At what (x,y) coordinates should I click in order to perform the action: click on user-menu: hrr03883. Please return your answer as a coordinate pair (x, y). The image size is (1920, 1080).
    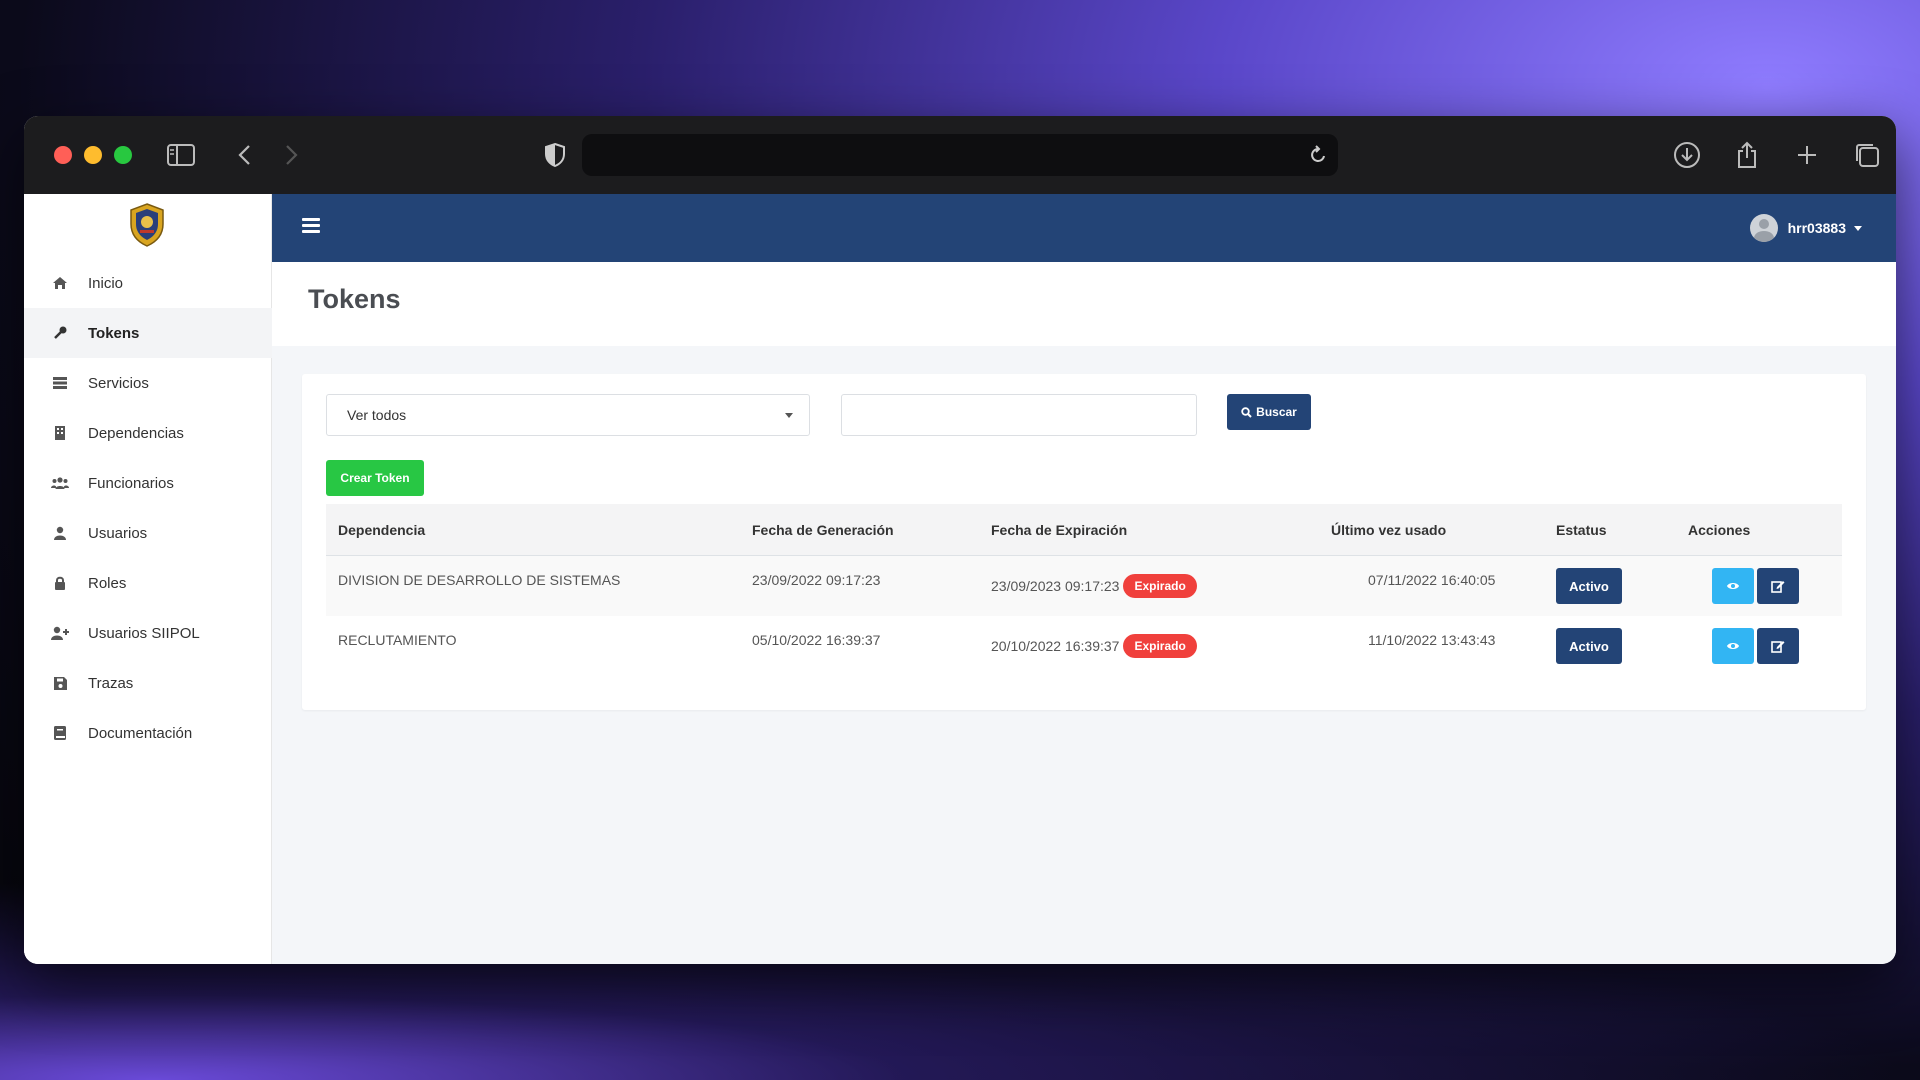
    Looking at the image, I should click on (1805, 228).